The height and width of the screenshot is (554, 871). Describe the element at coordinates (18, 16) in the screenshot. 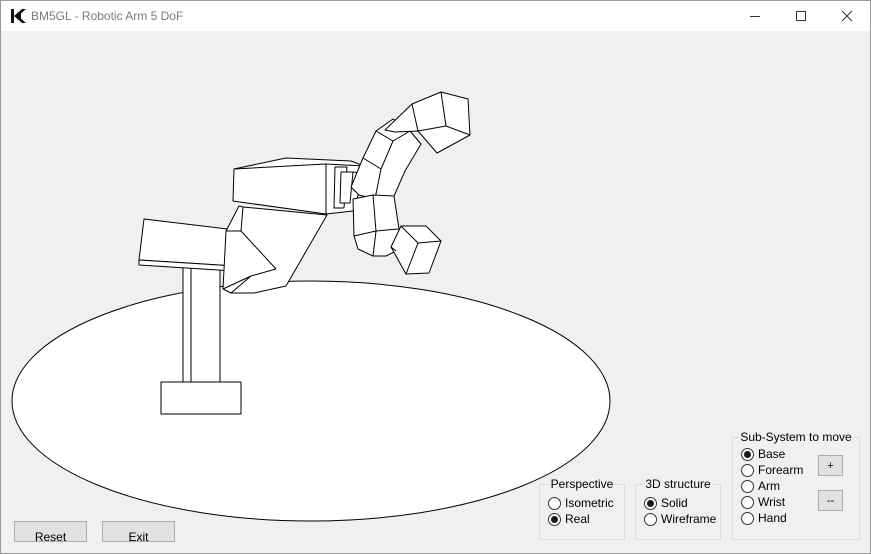

I see `app-icon` at that location.